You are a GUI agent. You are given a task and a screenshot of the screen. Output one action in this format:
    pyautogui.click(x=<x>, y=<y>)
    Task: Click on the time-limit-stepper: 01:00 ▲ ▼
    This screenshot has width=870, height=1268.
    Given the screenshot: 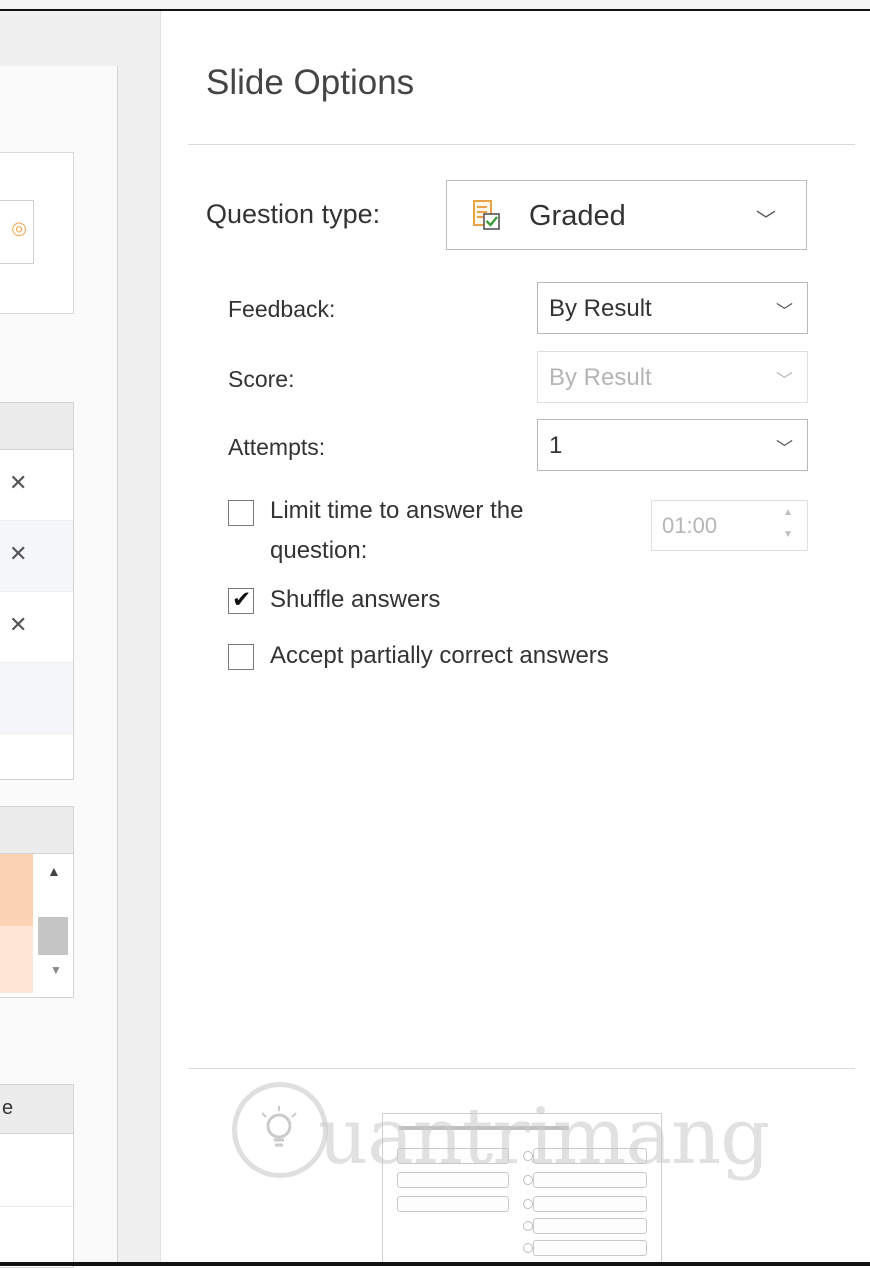 What is the action you would take?
    pyautogui.click(x=729, y=525)
    